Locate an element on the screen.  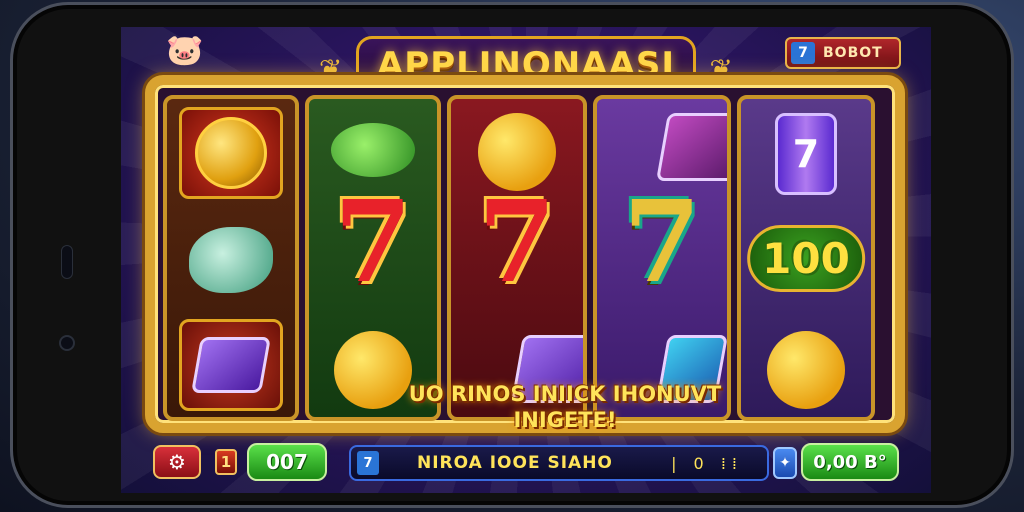
reel-controls: | 0 ⁞⁞ is located at coordinates (707, 463).